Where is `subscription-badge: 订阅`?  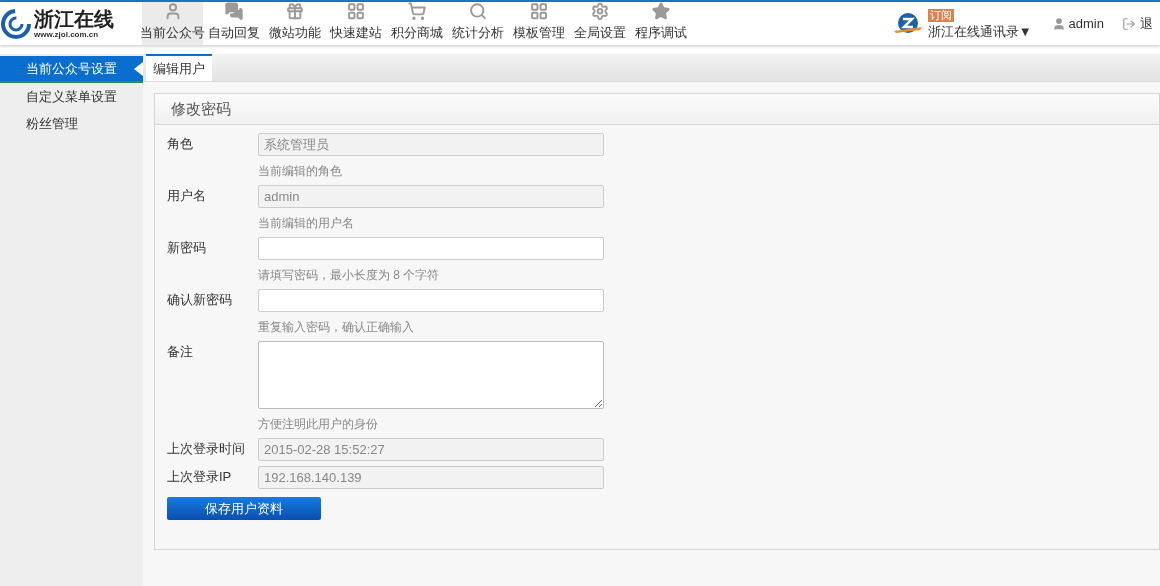
subscription-badge: 订阅 is located at coordinates (940, 15).